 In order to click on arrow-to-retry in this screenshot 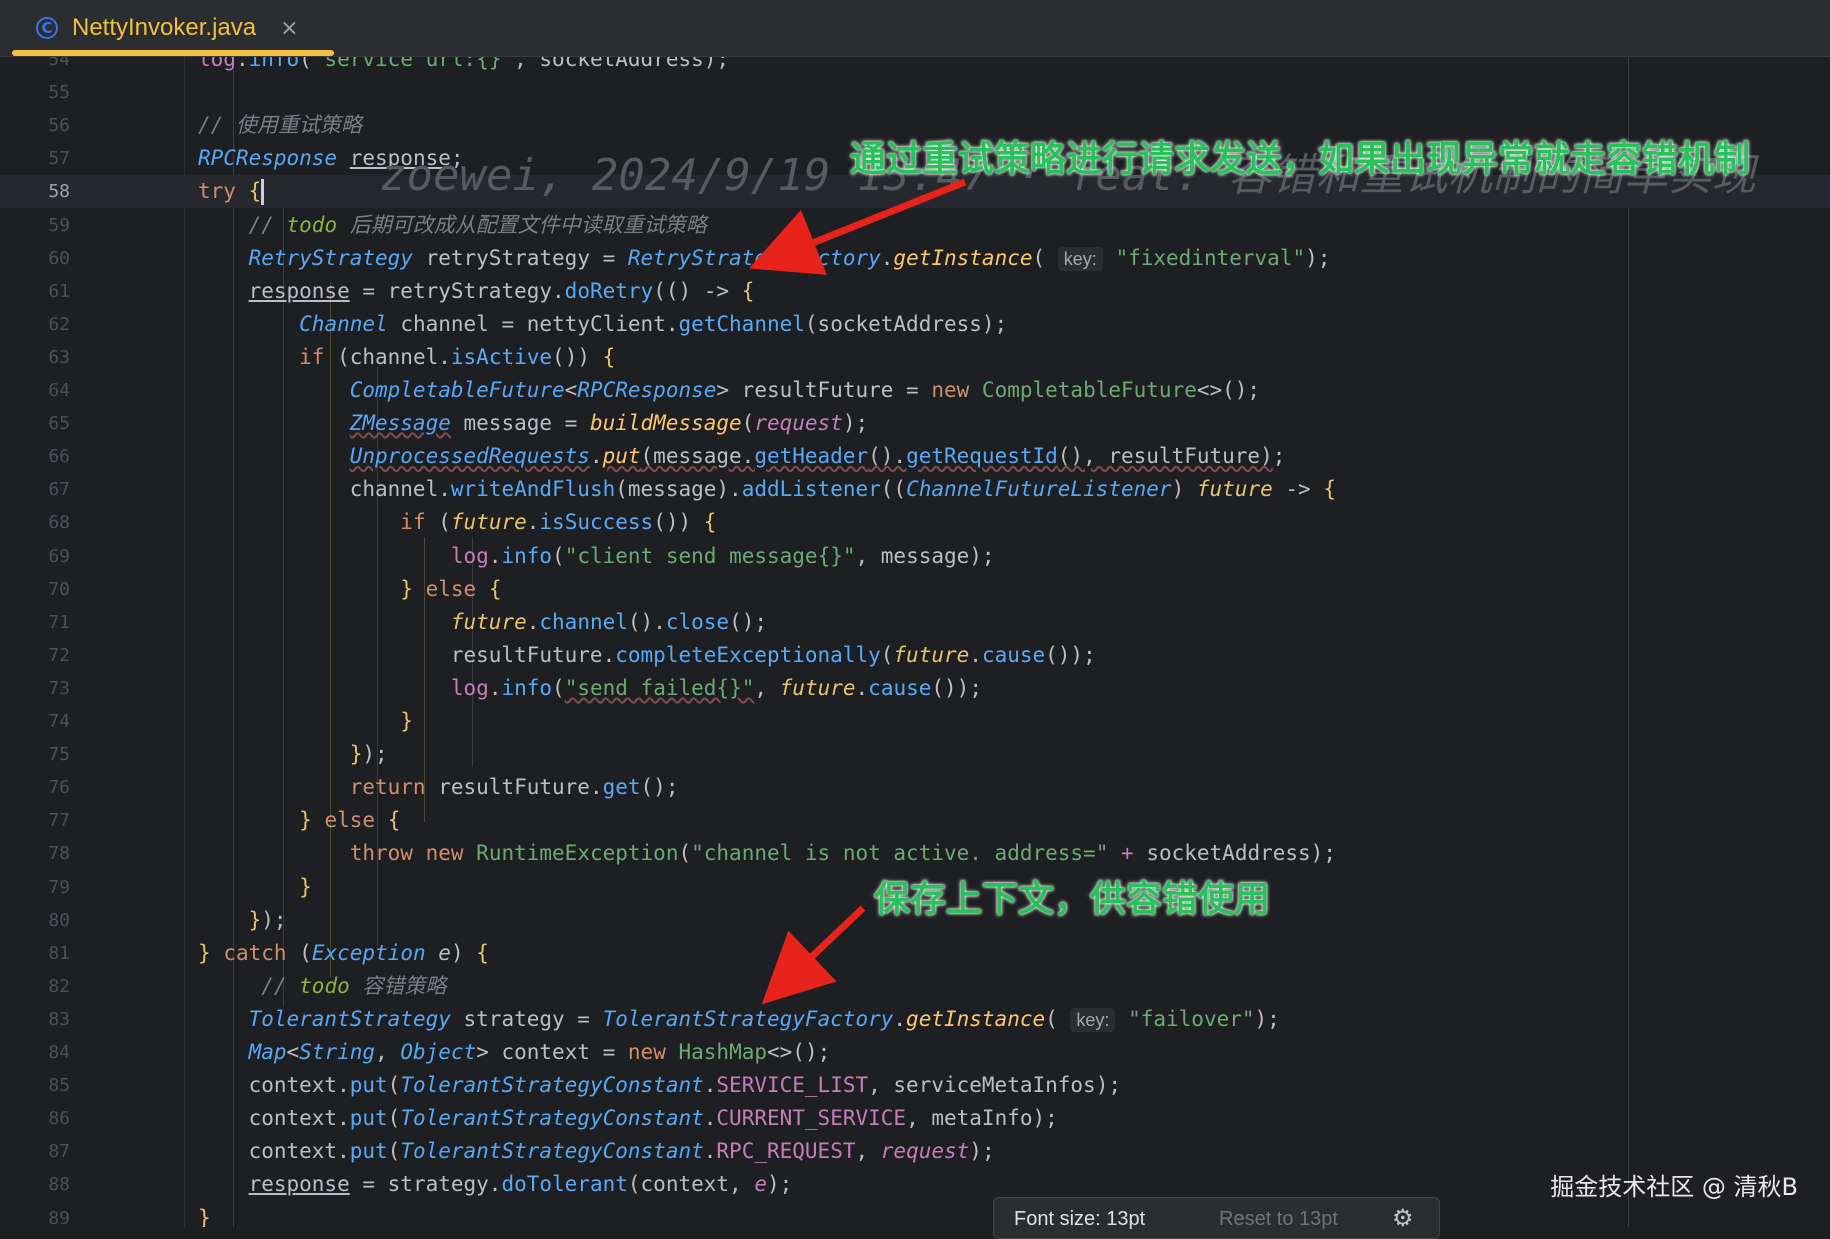, I will do `click(858, 226)`.